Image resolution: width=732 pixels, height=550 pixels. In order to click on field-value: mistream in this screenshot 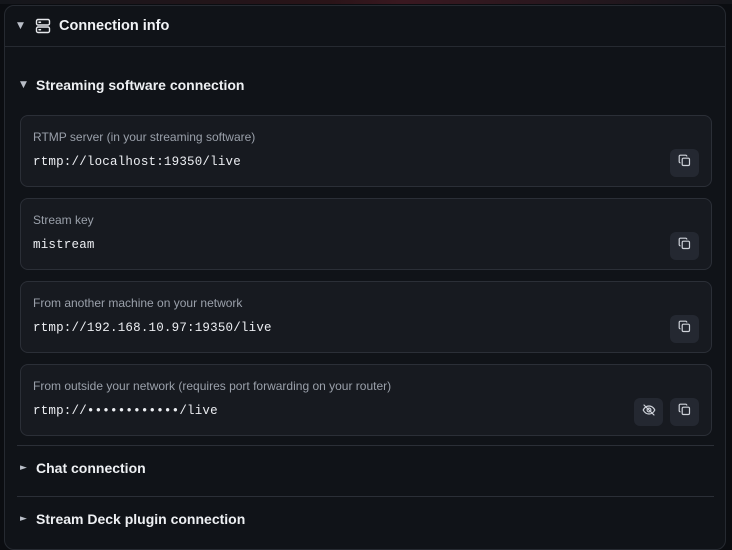, I will do `click(64, 245)`.